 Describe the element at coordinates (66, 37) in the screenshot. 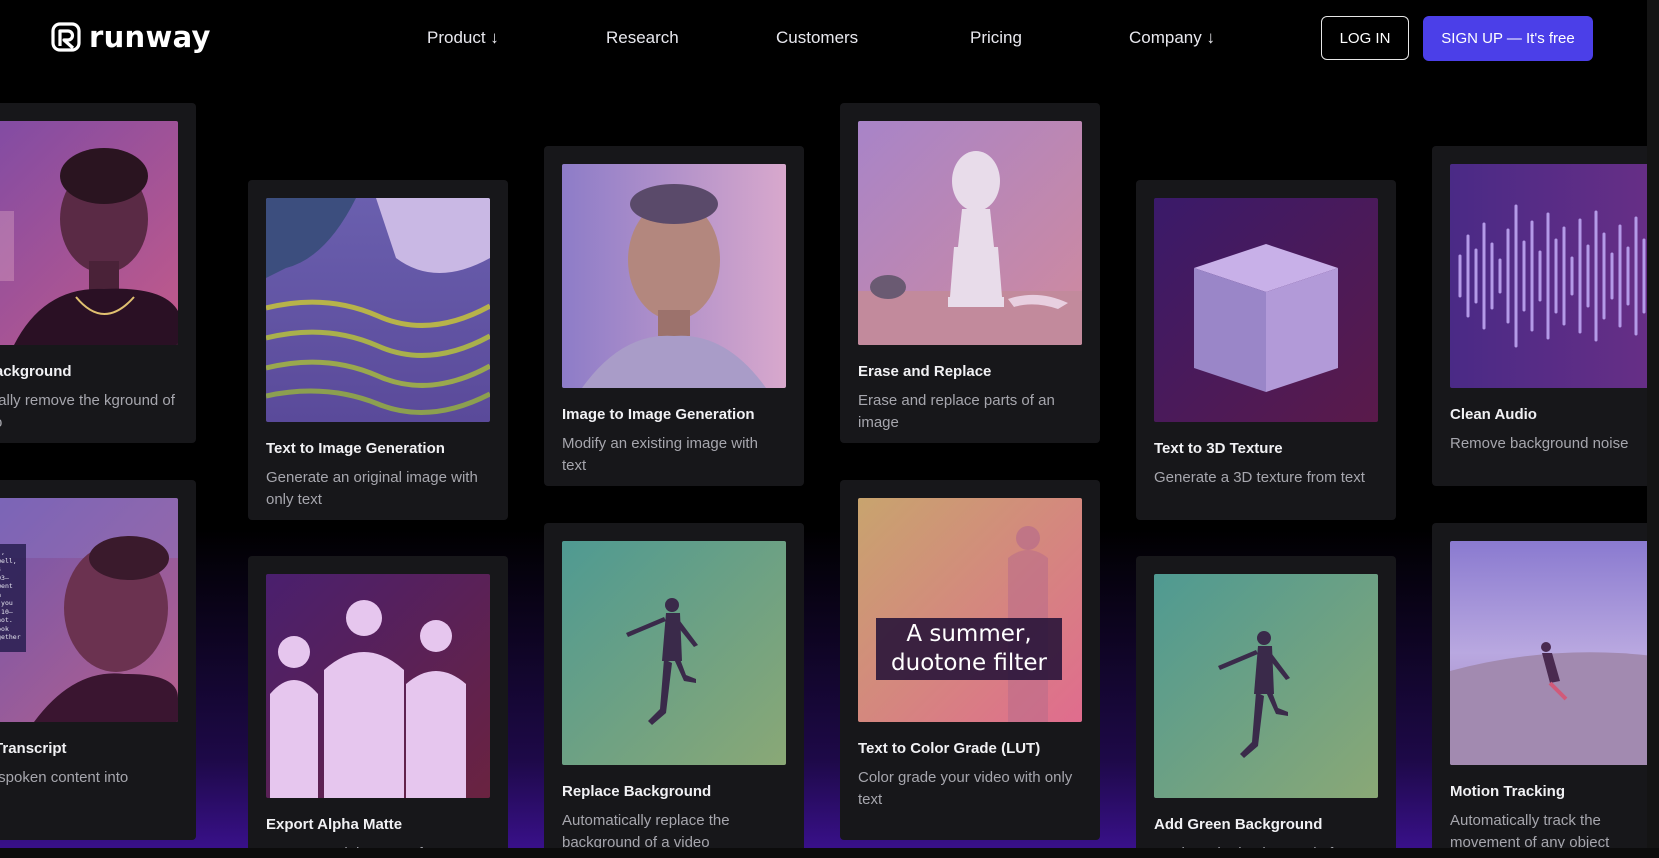

I see `runway-logo-icon` at that location.